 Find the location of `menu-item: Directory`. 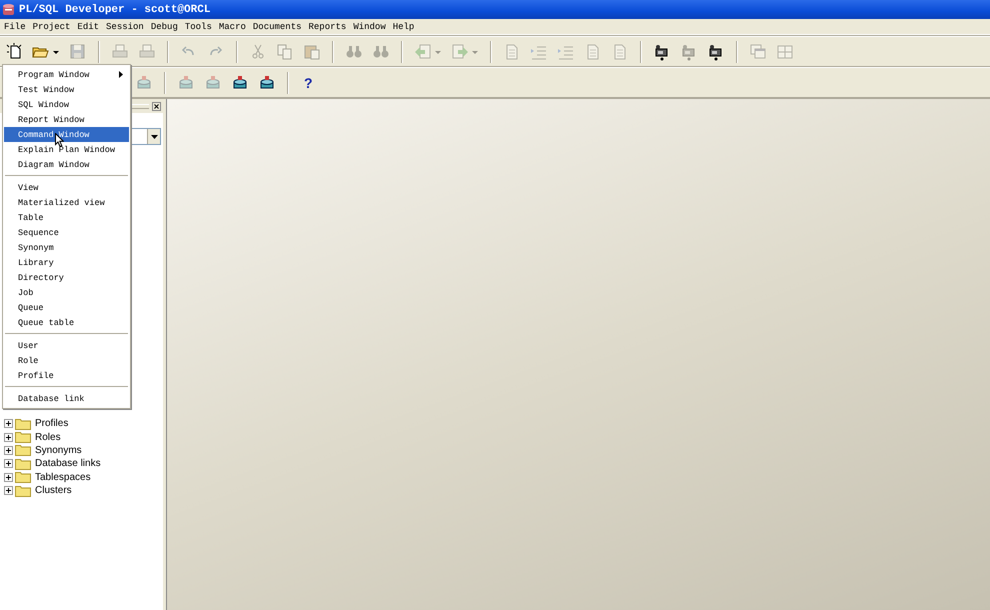

menu-item: Directory is located at coordinates (66, 277).